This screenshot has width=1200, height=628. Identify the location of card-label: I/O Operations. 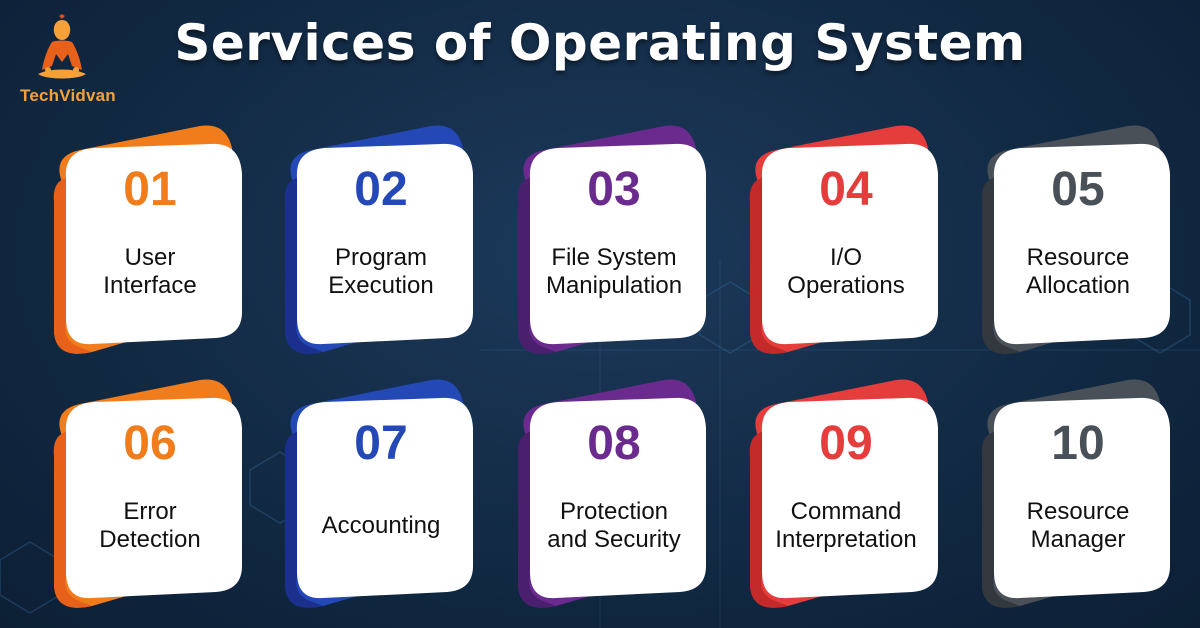
(846, 271).